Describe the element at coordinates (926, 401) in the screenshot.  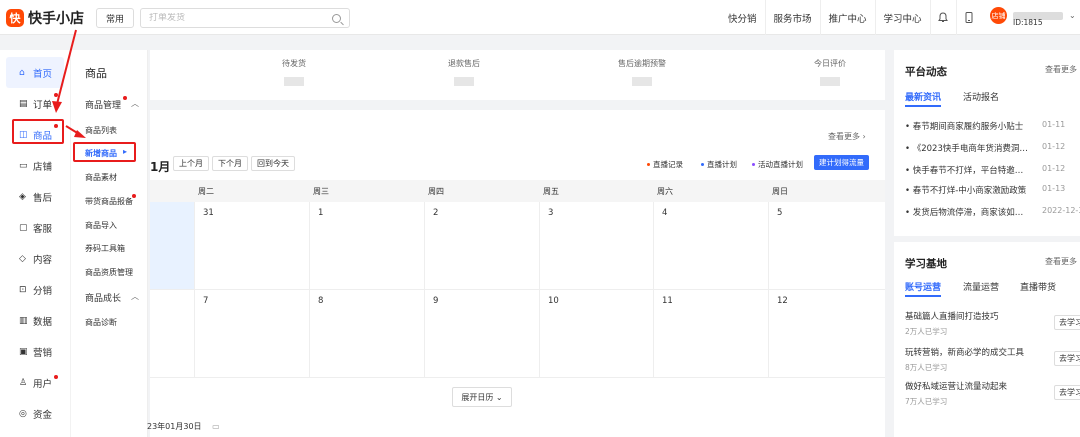
I see `course-learners: 7万人已学习` at that location.